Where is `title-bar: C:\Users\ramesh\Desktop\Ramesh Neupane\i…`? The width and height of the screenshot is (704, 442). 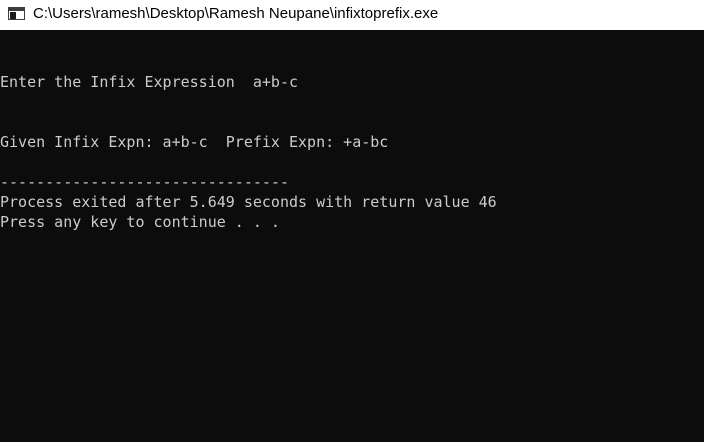
title-bar: C:\Users\ramesh\Desktop\Ramesh Neupane\i… is located at coordinates (352, 15).